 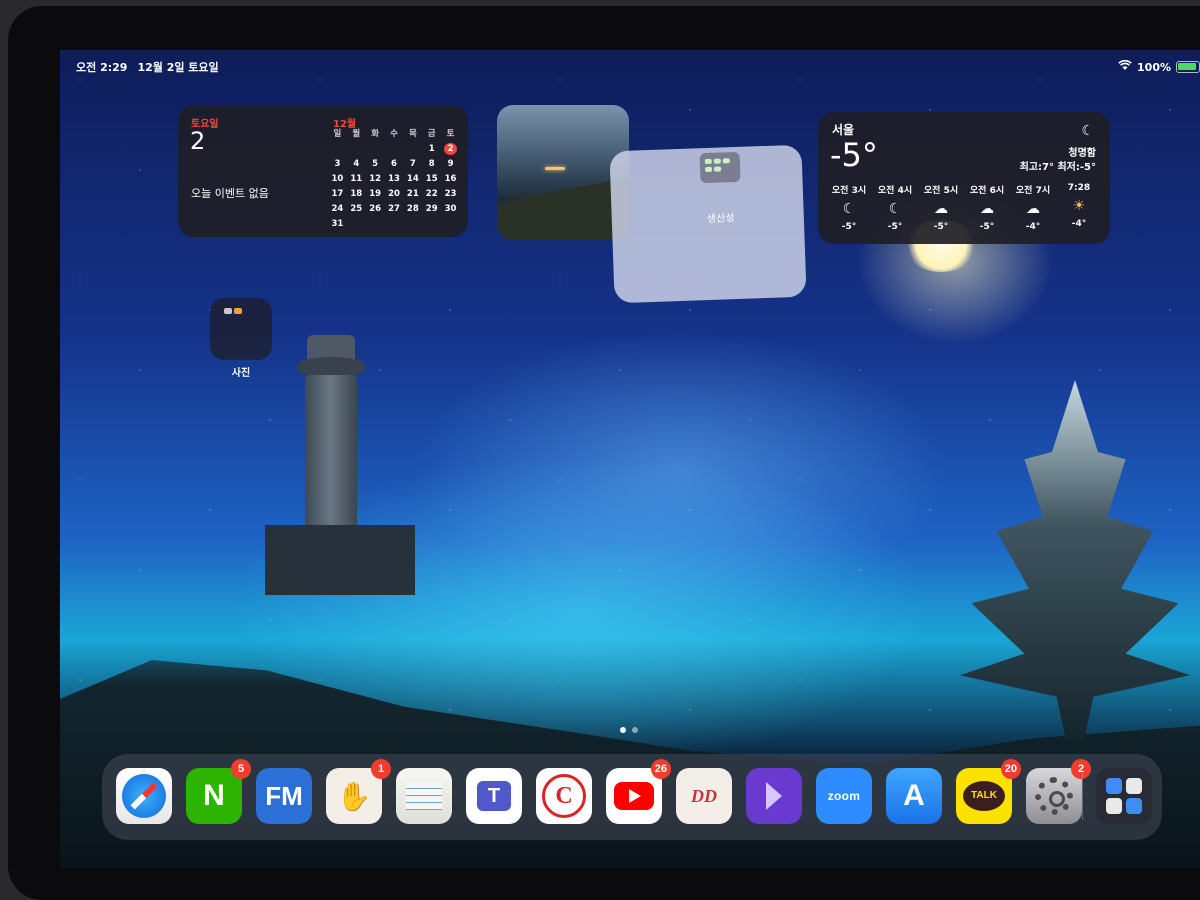 What do you see at coordinates (720, 219) in the screenshot?
I see `productivity-folder-label: 생산성` at bounding box center [720, 219].